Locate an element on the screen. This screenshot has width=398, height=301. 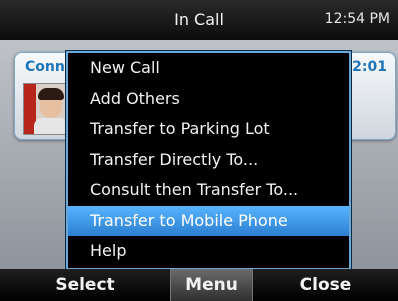
call-state-label: Connected is located at coordinates (45, 67).